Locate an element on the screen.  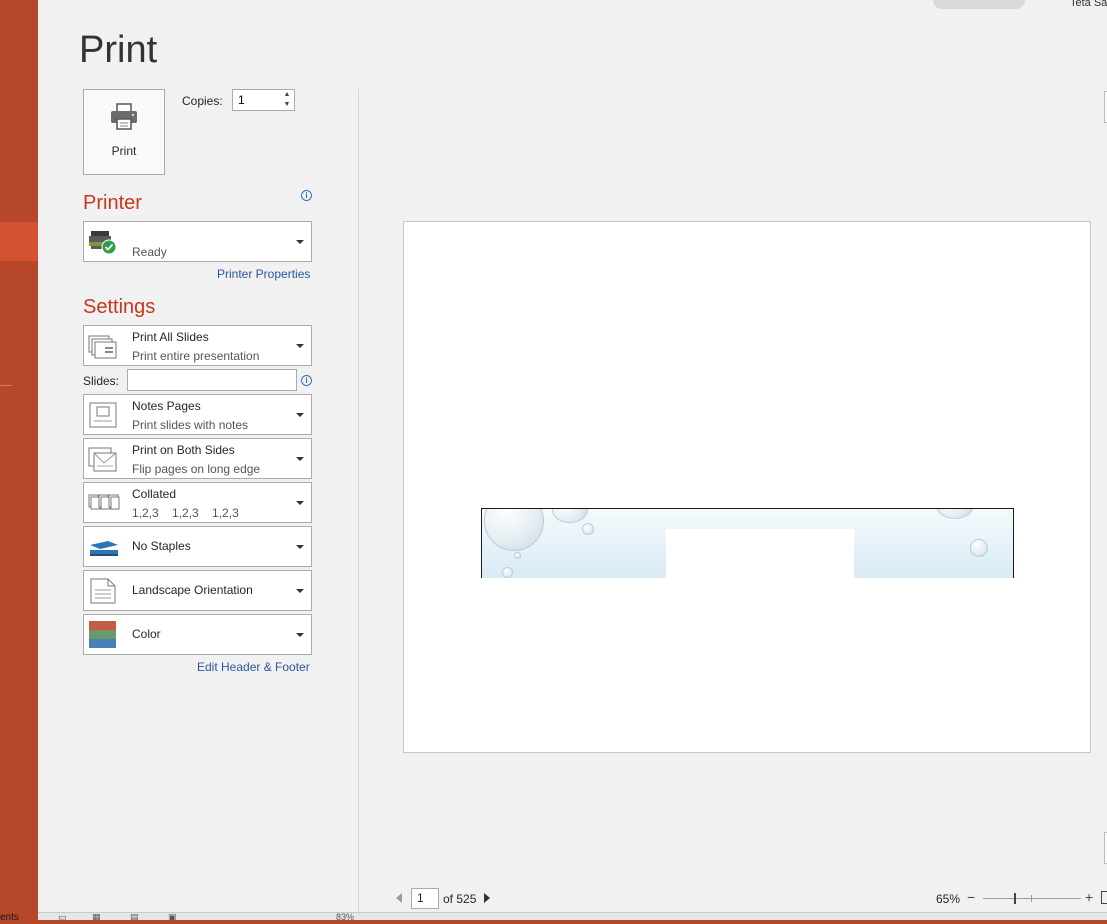
printer-info-icon: i is located at coordinates (306, 195).